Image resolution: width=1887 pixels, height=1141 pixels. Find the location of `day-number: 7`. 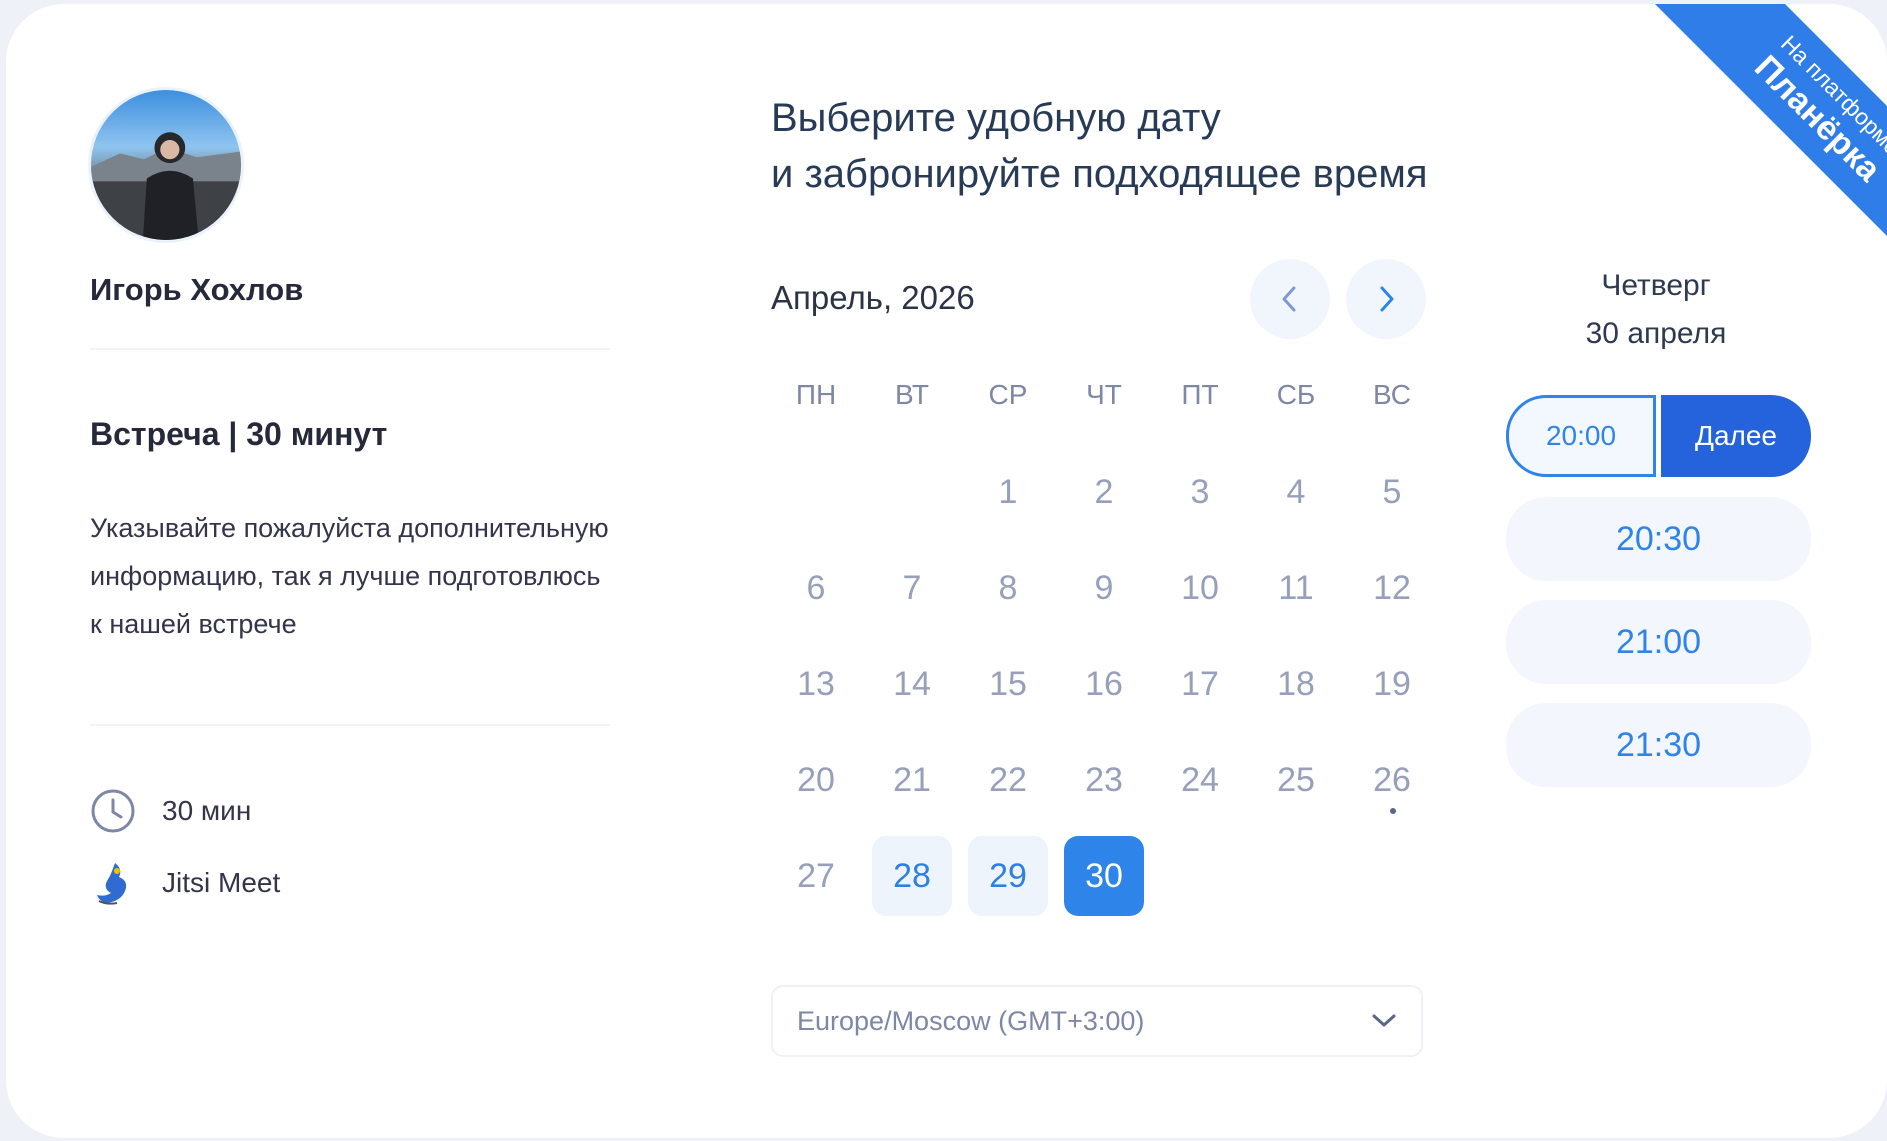

day-number: 7 is located at coordinates (912, 587).